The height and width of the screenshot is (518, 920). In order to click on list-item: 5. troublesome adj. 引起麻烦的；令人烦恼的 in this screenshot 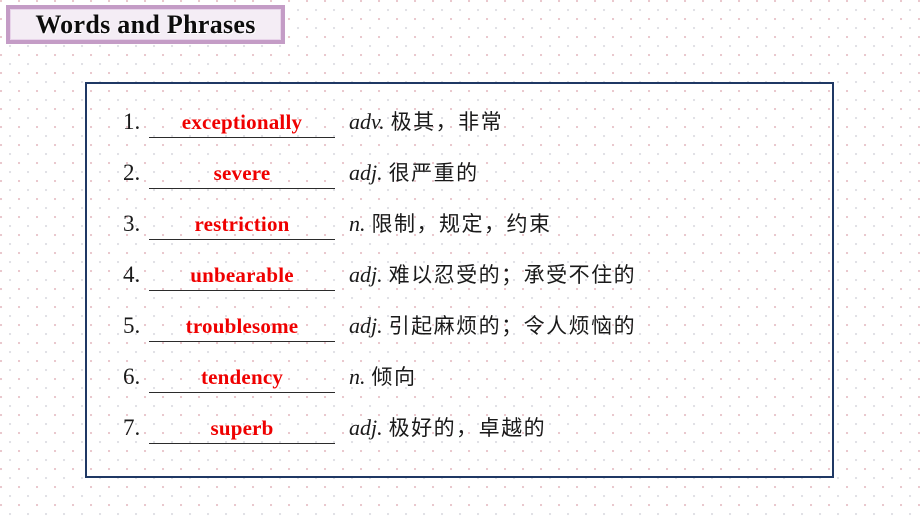, I will do `click(474, 335)`.